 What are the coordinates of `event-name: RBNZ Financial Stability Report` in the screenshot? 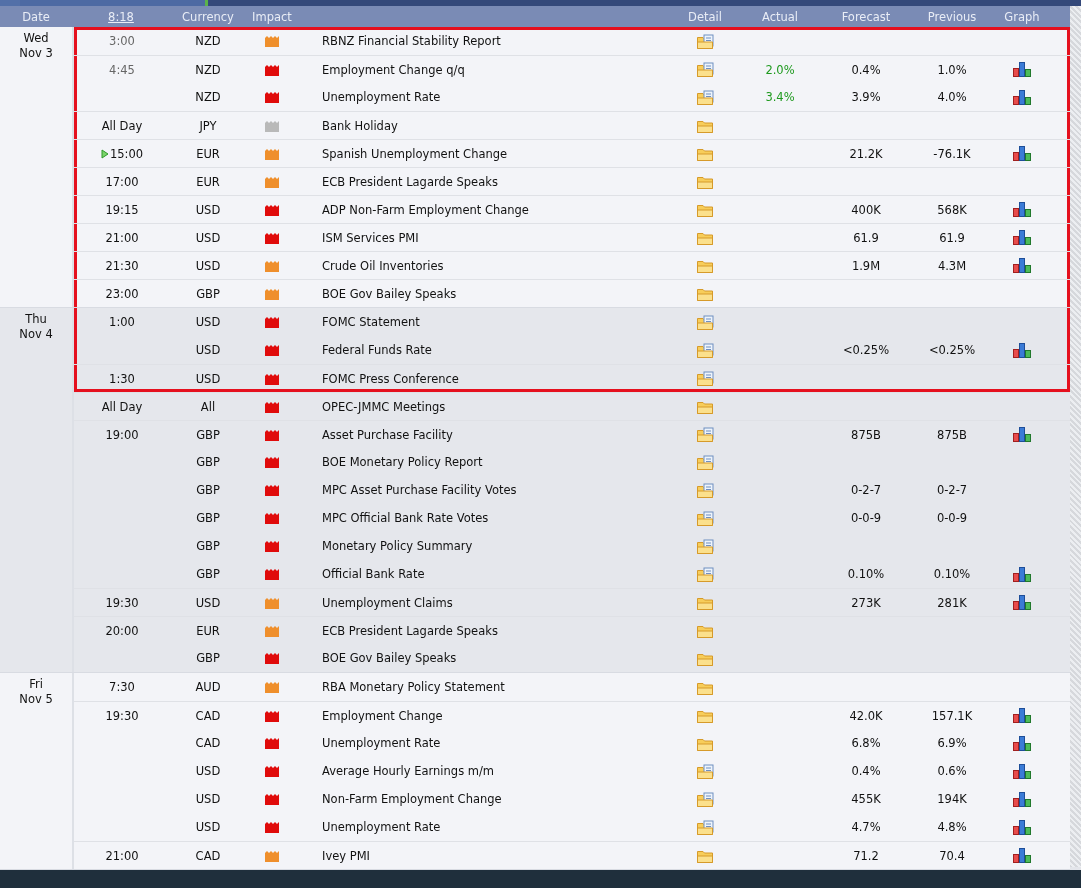 It's located at (411, 41).